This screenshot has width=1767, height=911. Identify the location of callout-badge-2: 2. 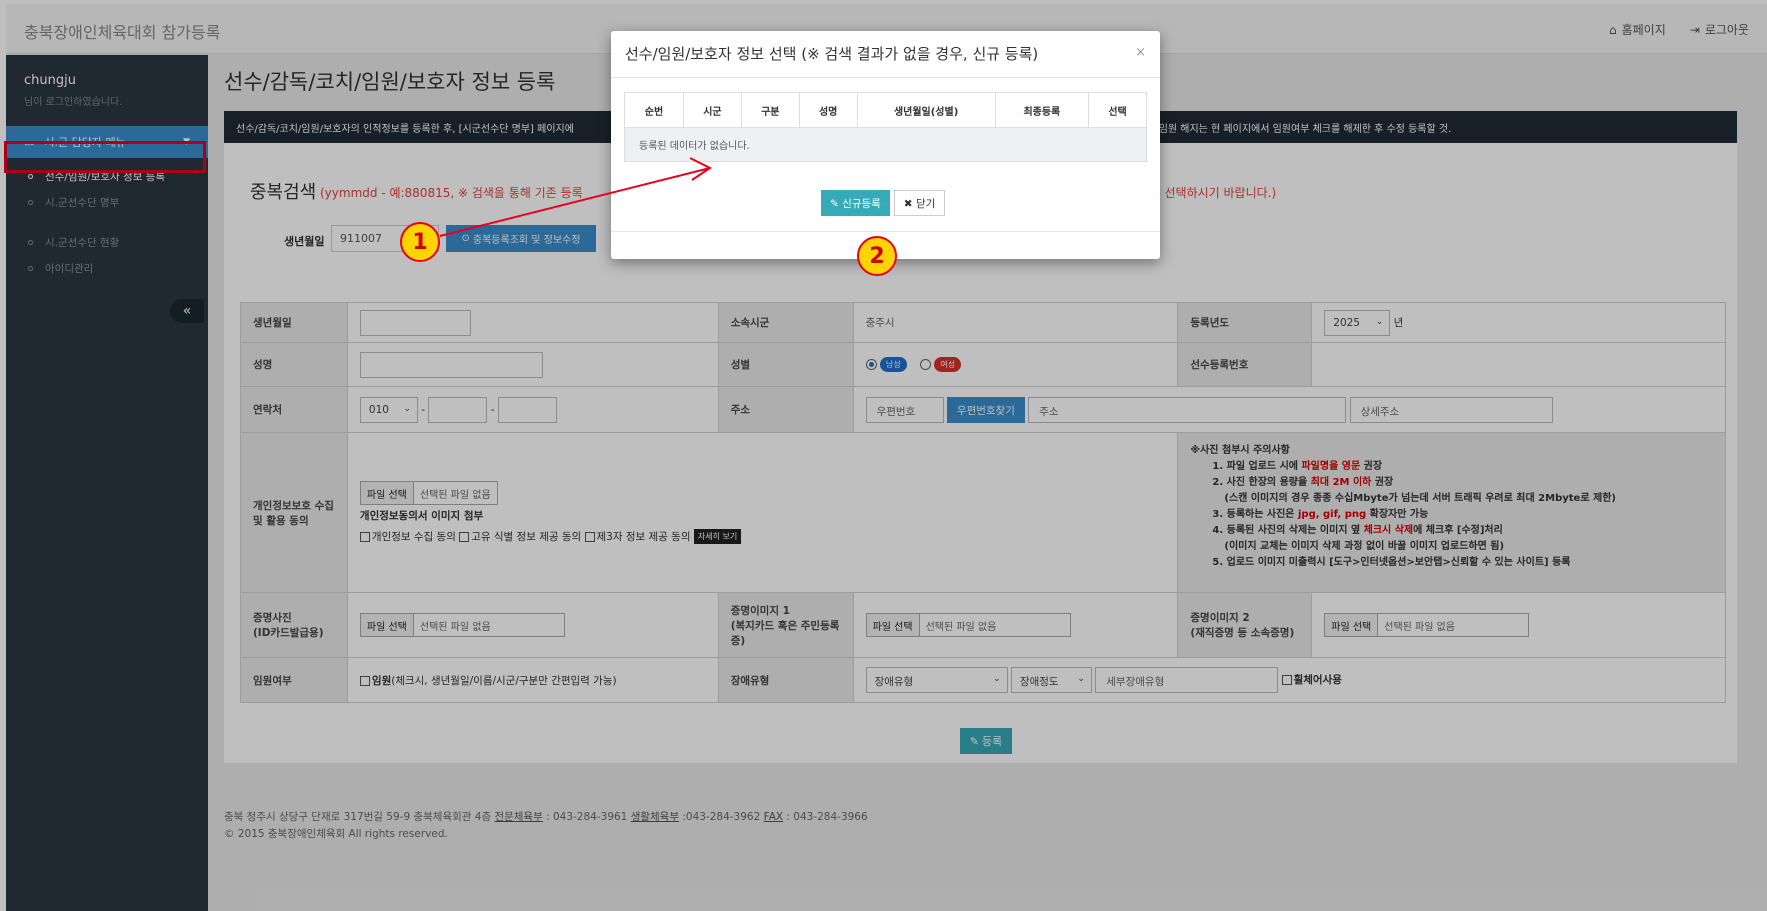
(877, 256).